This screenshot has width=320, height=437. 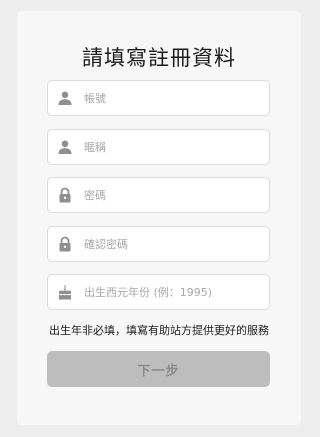 What do you see at coordinates (158, 369) in the screenshot?
I see `next-button: 下一步` at bounding box center [158, 369].